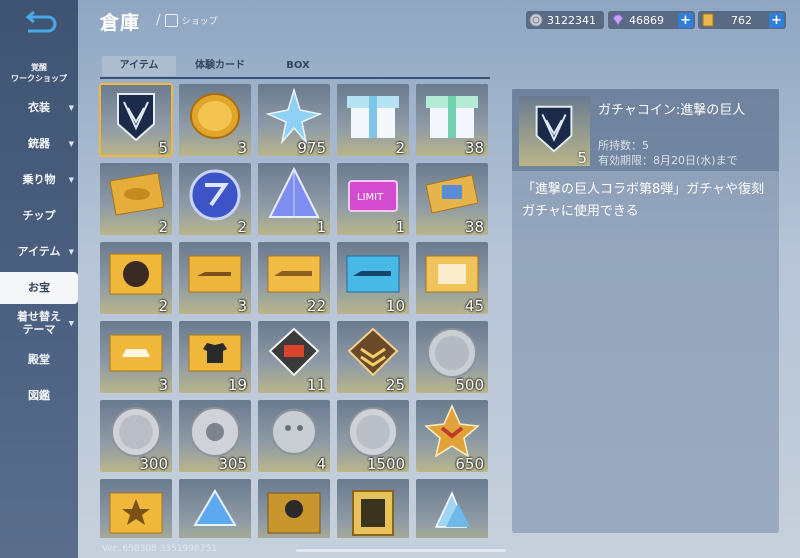  What do you see at coordinates (298, 66) in the screenshot?
I see `tab-box: BOX` at bounding box center [298, 66].